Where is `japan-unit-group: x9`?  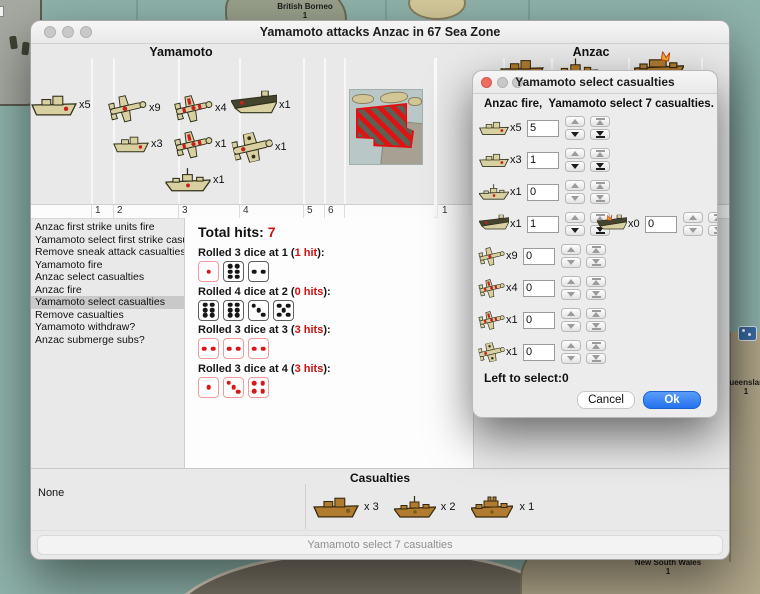 japan-unit-group: x9 is located at coordinates (135, 108).